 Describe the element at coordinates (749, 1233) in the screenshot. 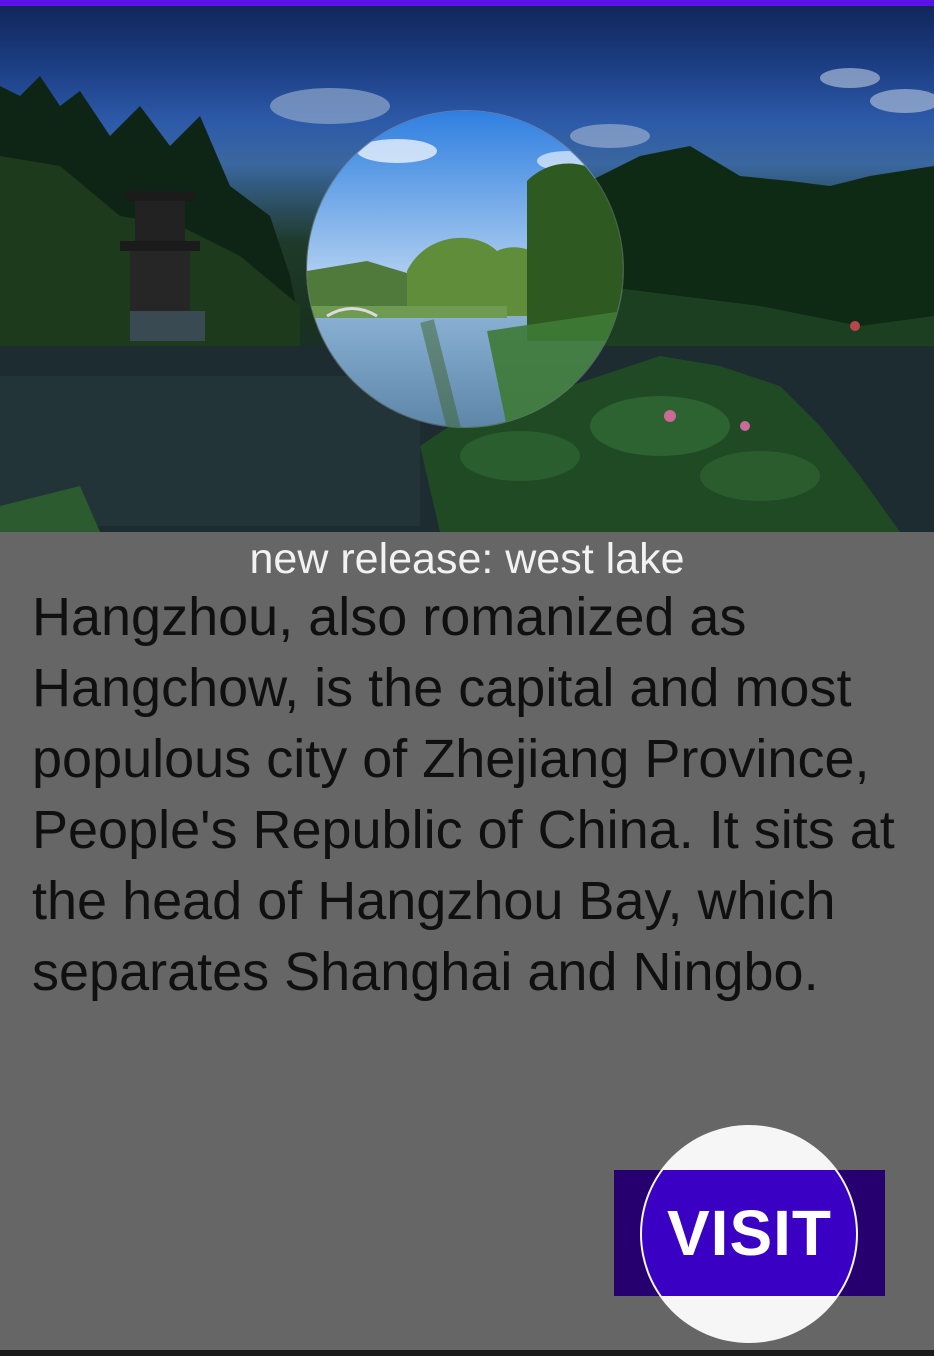

I see `visit-button-label: VISIT` at that location.